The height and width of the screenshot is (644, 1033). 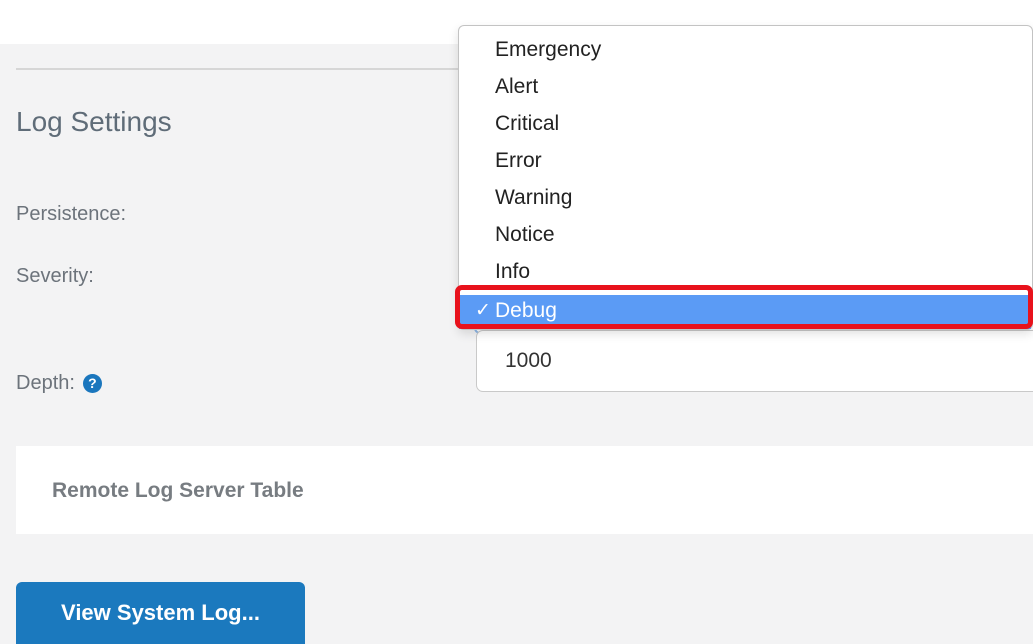 What do you see at coordinates (71, 214) in the screenshot?
I see `persistence-label: Persistence:` at bounding box center [71, 214].